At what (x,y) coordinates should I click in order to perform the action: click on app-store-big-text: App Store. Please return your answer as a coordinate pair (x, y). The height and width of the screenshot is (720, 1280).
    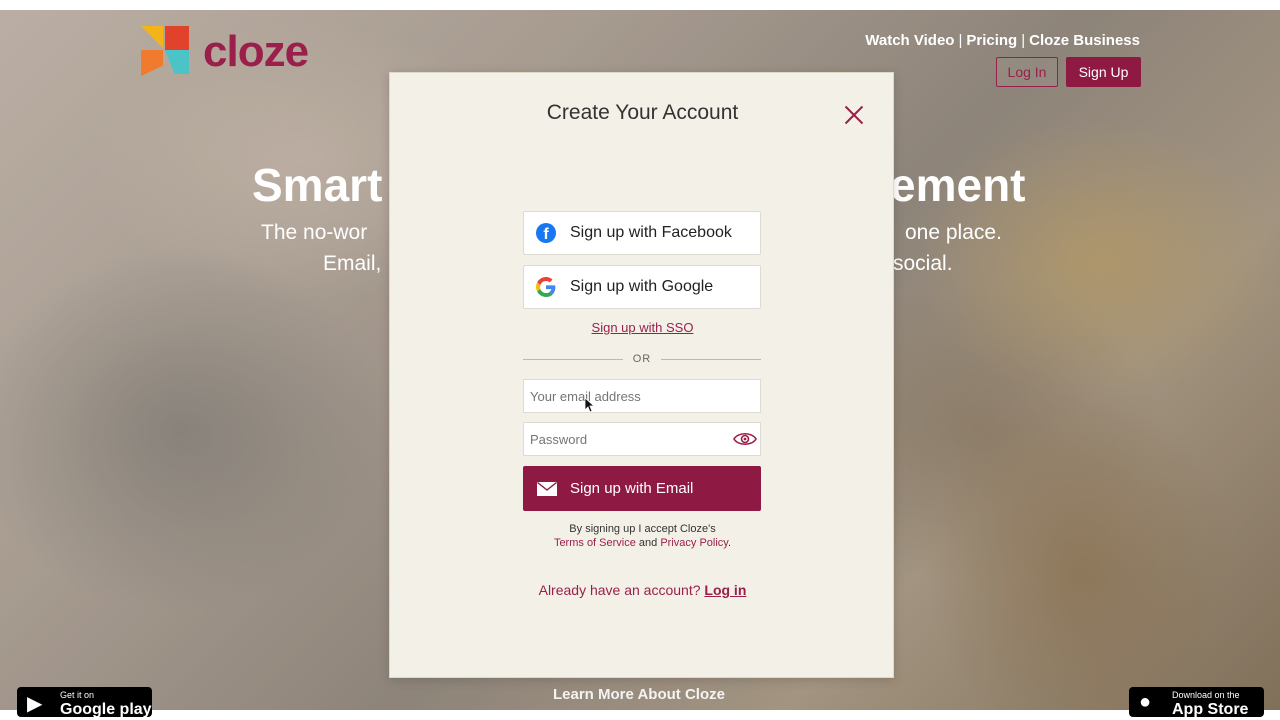
    Looking at the image, I should click on (1210, 709).